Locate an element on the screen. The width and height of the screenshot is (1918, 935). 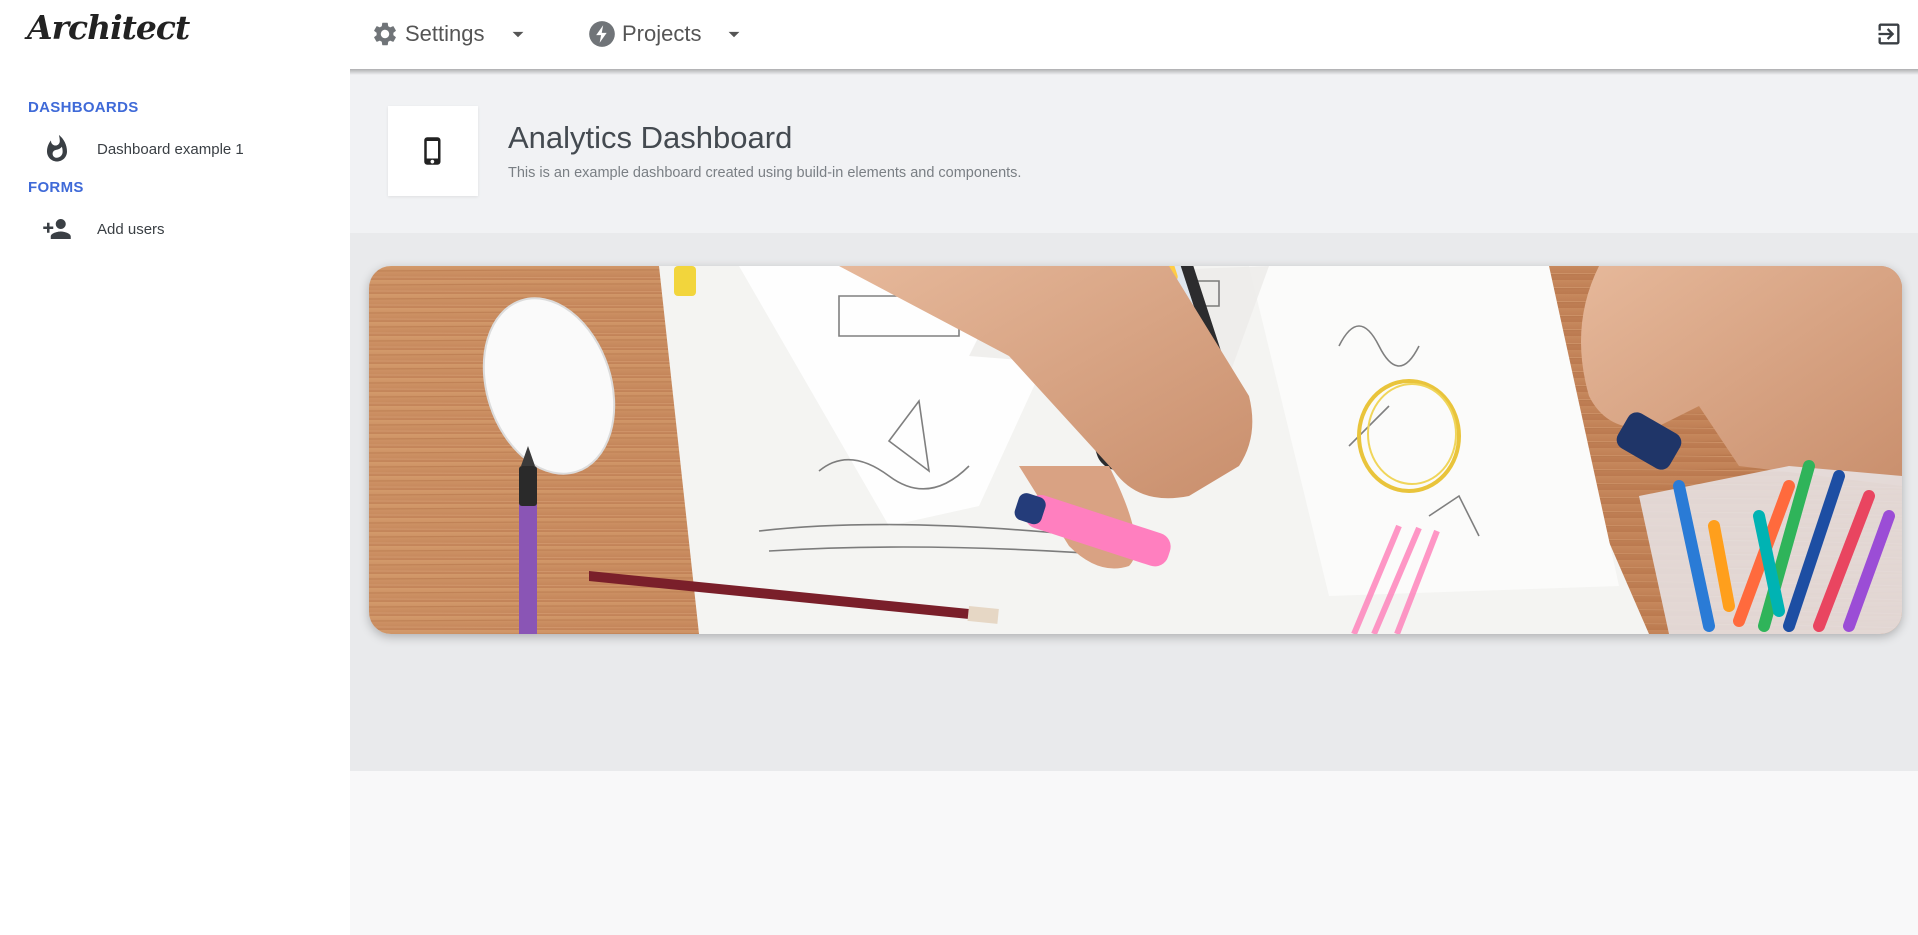
page-title-icon-box is located at coordinates (433, 151).